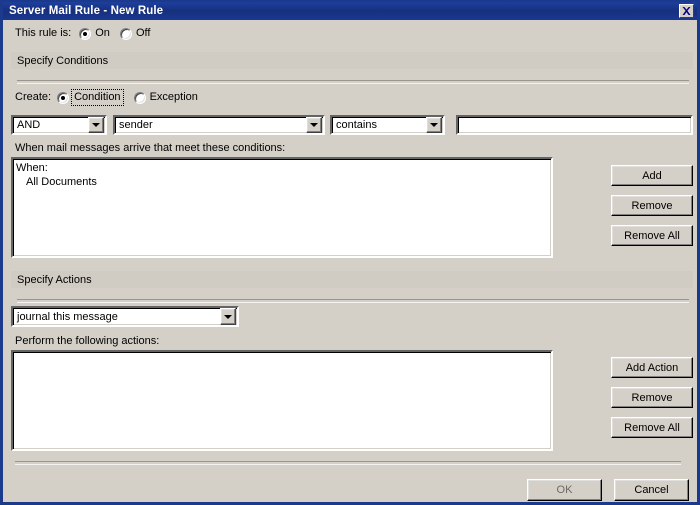 Image resolution: width=700 pixels, height=505 pixels. Describe the element at coordinates (282, 182) in the screenshot. I see `list-item: All Documents` at that location.